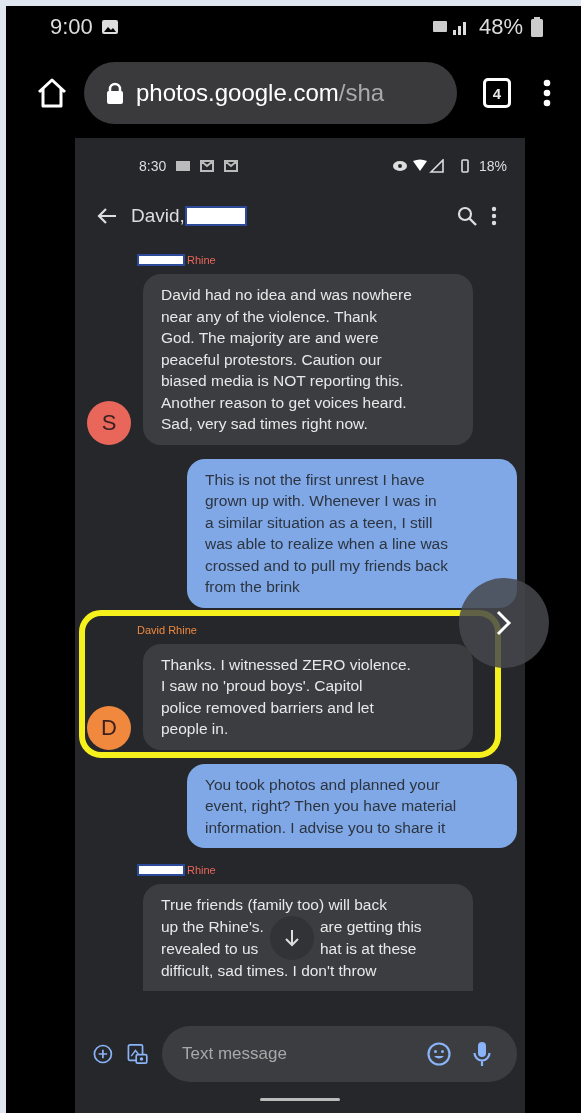 The width and height of the screenshot is (581, 1113). Describe the element at coordinates (370, 938) in the screenshot. I see `message-text: are getting this hat is at these` at that location.